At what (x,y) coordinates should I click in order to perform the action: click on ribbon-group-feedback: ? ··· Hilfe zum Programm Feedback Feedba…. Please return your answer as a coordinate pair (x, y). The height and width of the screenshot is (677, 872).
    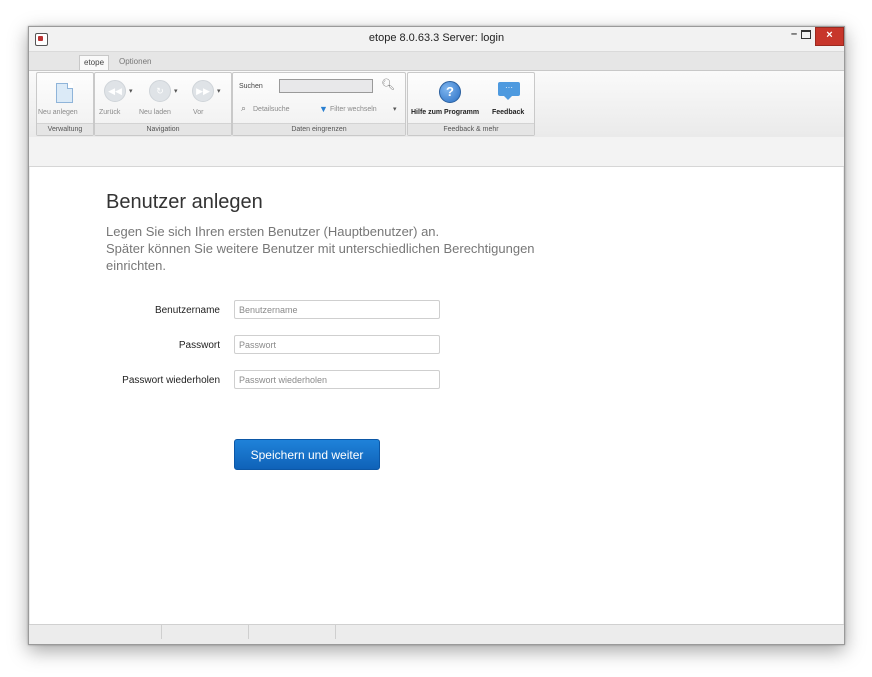
    Looking at the image, I should click on (471, 104).